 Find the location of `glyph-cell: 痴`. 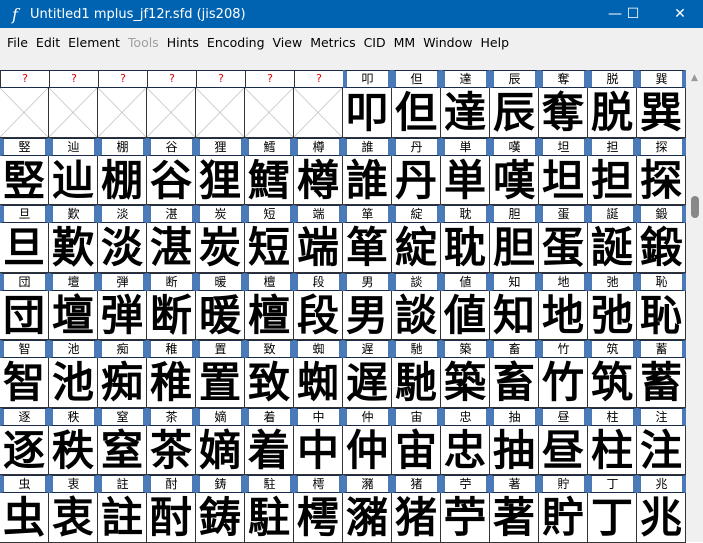

glyph-cell: 痴 is located at coordinates (122, 383).